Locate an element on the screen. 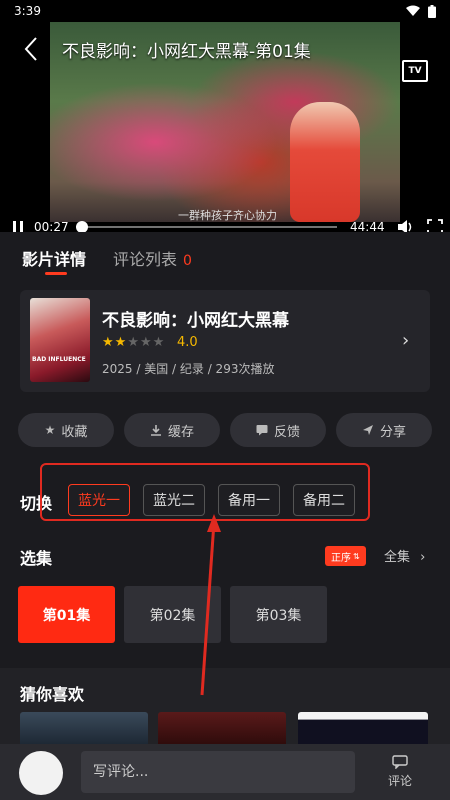 Image resolution: width=450 pixels, height=800 pixels. back-arrow-icon is located at coordinates (30, 49).